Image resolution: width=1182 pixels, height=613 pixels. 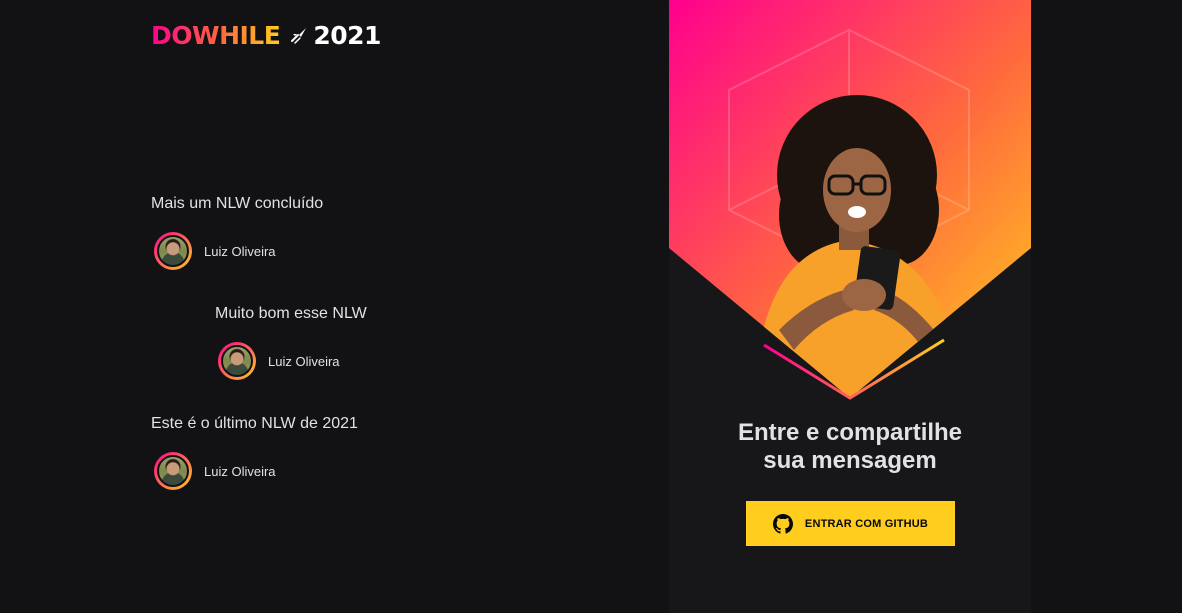 What do you see at coordinates (299, 36) in the screenshot?
I see `rocket-icon` at bounding box center [299, 36].